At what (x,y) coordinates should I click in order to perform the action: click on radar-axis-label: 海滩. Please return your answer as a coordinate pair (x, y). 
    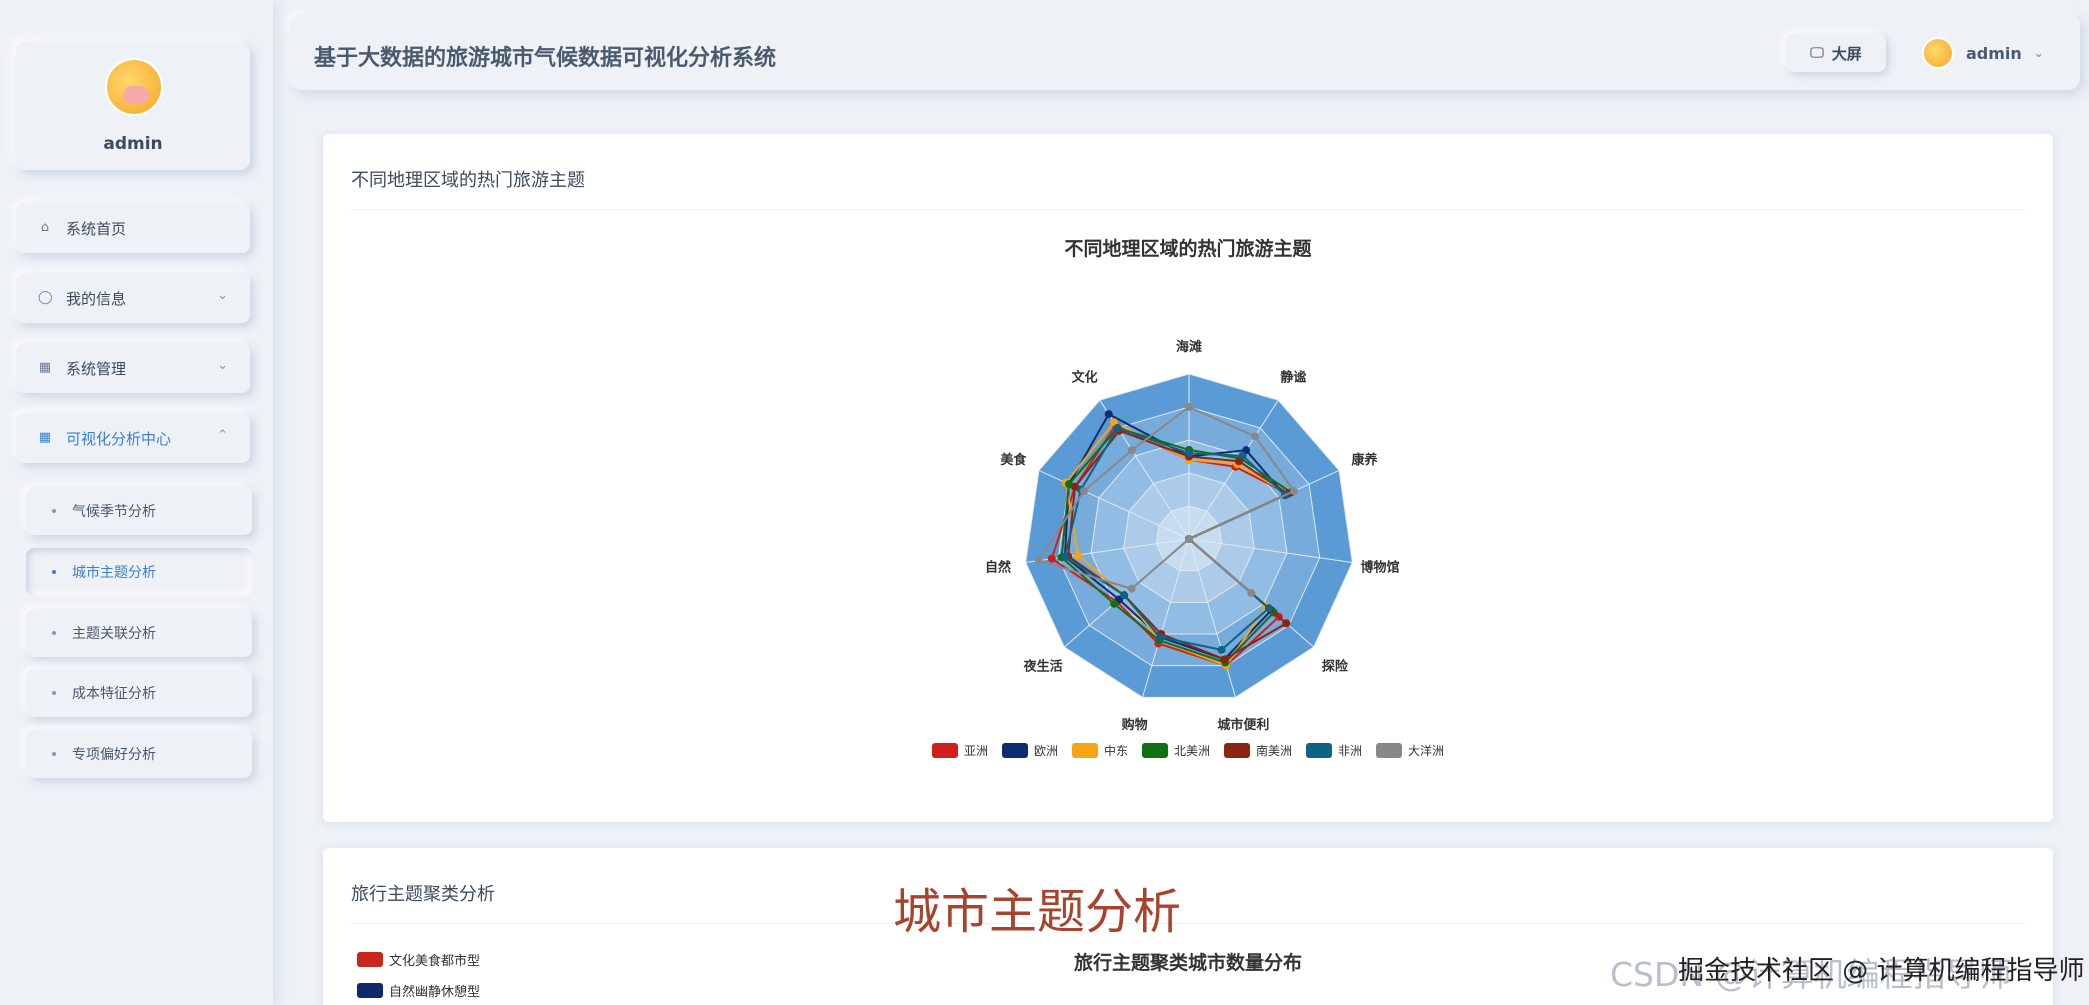
    Looking at the image, I should click on (1189, 347).